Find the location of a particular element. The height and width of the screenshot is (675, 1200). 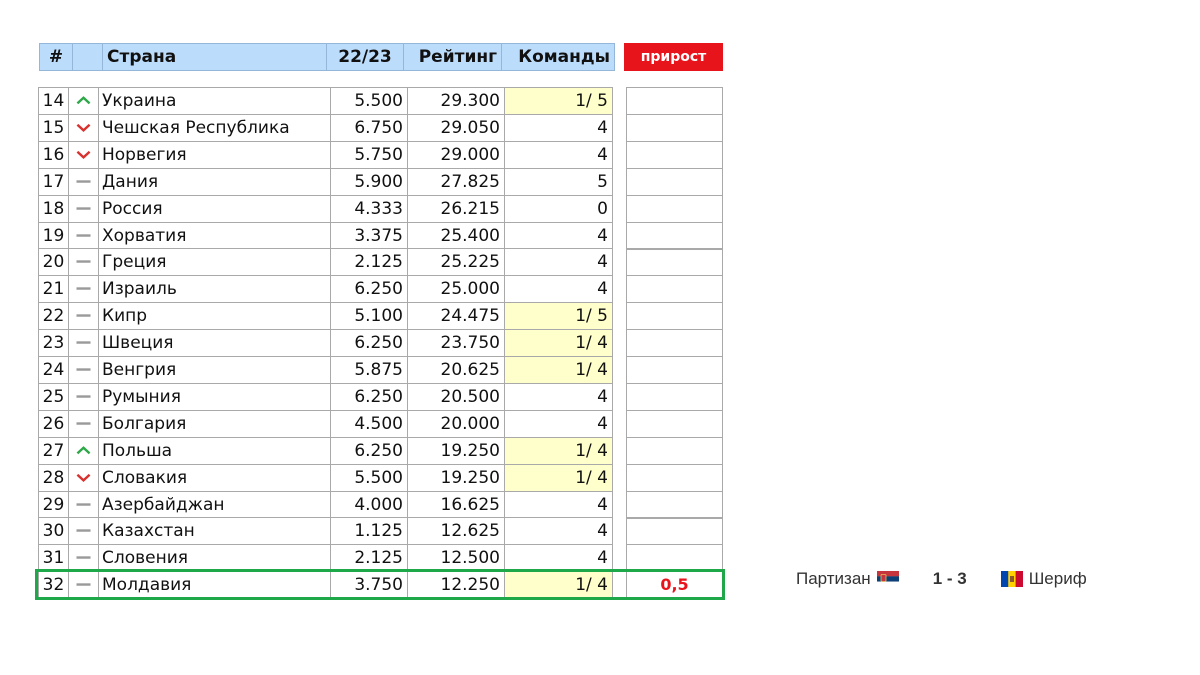

row-country: Словакия is located at coordinates (214, 478).